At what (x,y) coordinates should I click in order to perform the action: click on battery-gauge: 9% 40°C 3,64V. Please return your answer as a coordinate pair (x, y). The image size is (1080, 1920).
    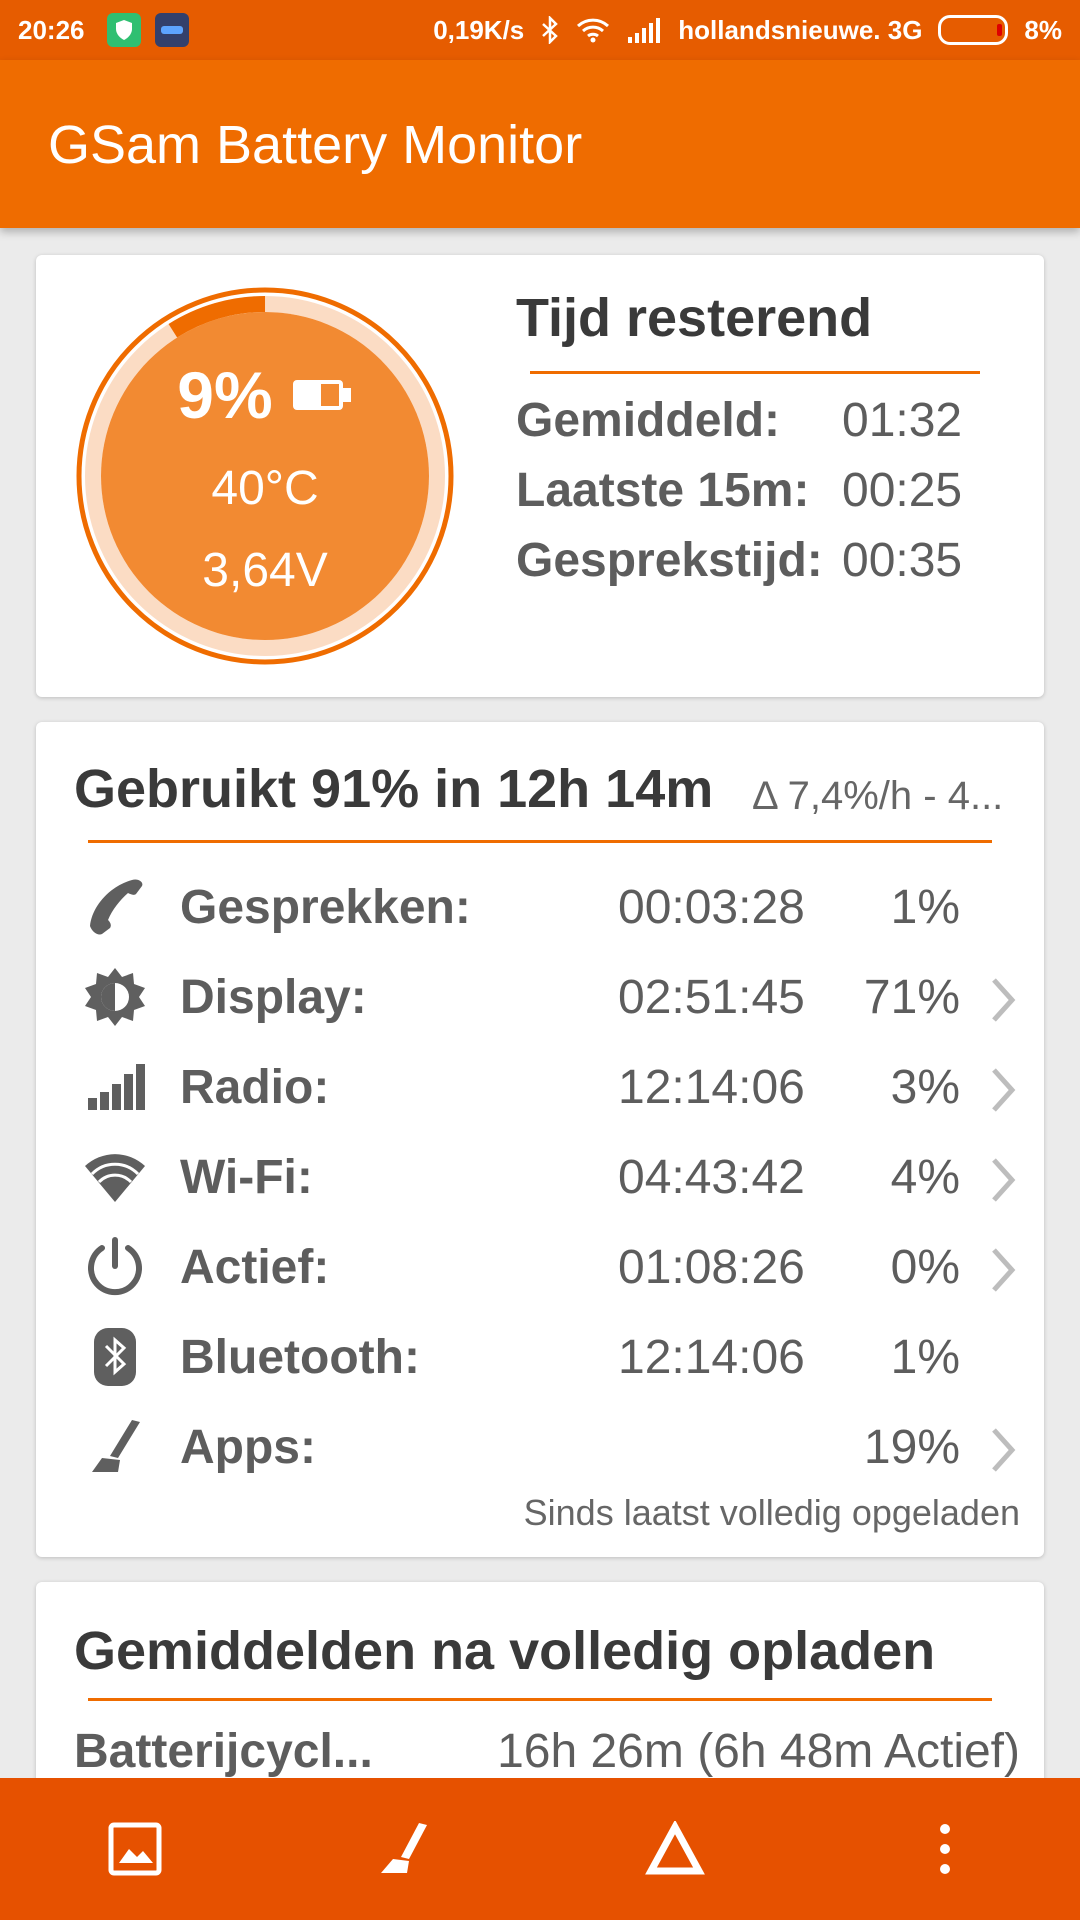
    Looking at the image, I should click on (265, 476).